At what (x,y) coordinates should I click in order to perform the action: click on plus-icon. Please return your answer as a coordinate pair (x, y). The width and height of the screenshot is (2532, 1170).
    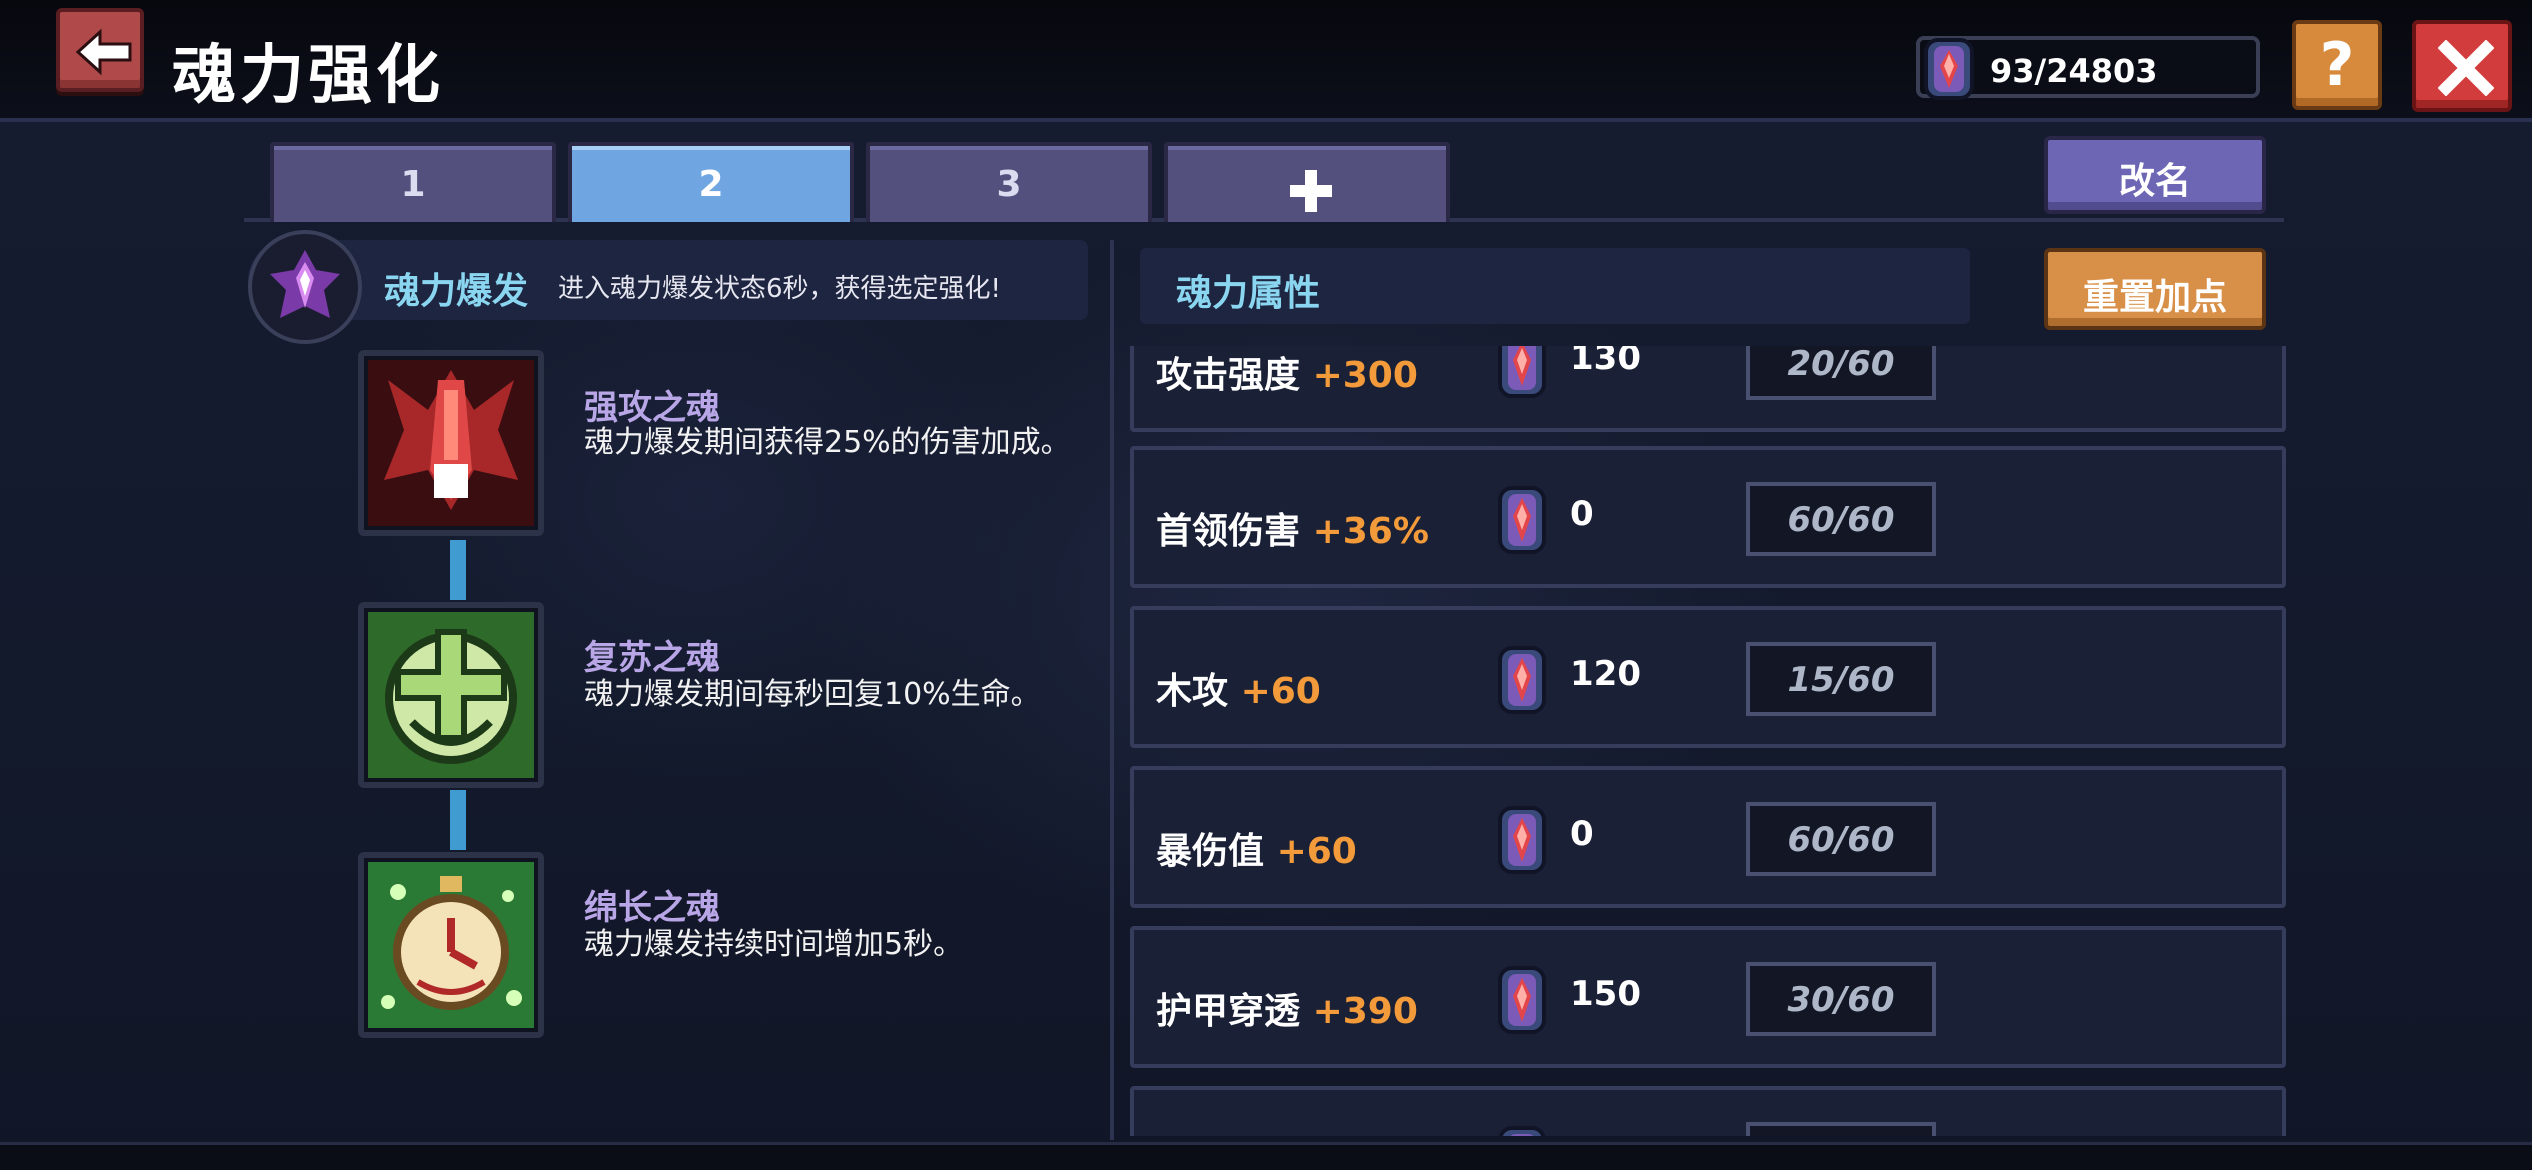
    Looking at the image, I should click on (1311, 191).